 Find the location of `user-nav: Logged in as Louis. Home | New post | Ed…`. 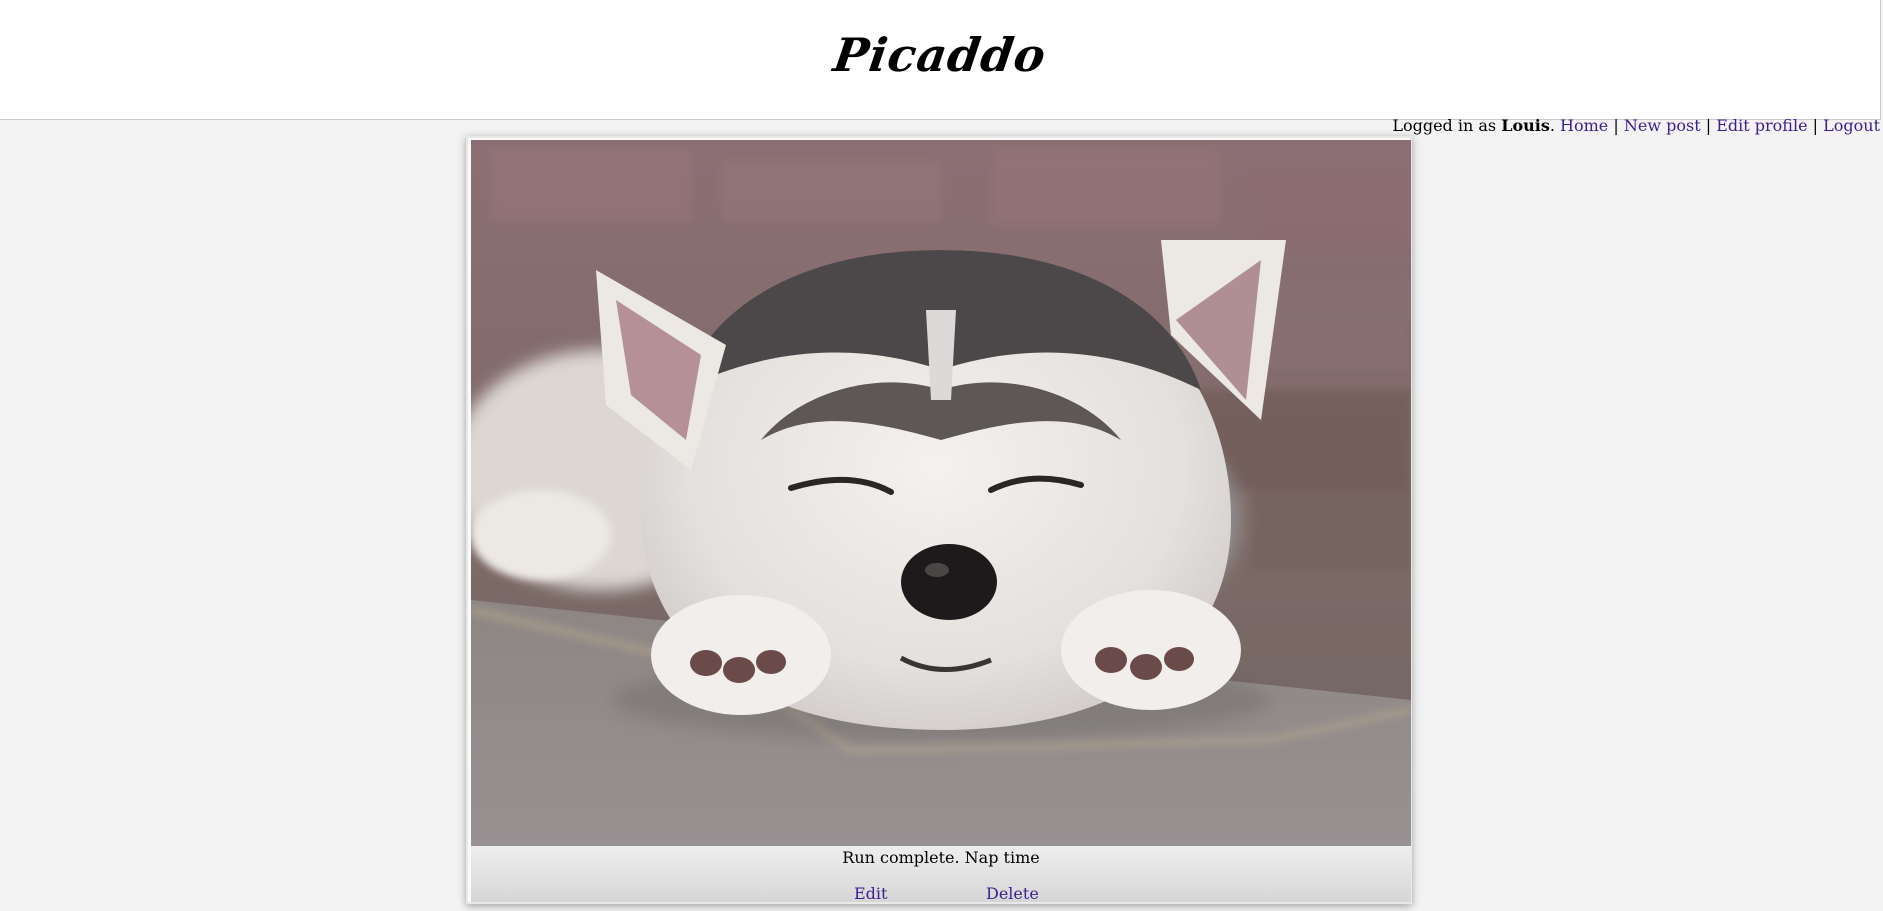

user-nav: Logged in as Louis. Home | New post | Ed… is located at coordinates (1636, 125).